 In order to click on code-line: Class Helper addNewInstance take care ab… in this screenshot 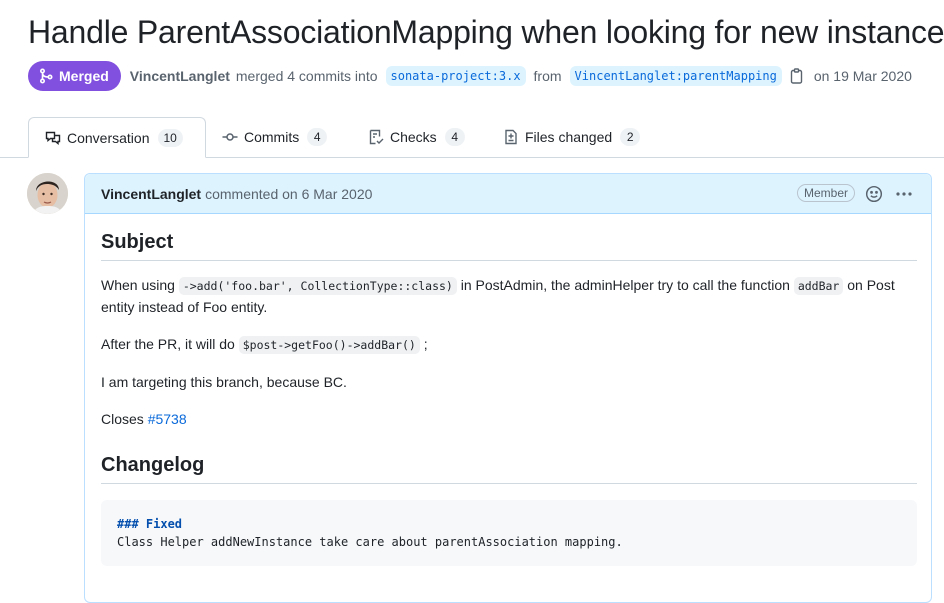, I will do `click(370, 542)`.